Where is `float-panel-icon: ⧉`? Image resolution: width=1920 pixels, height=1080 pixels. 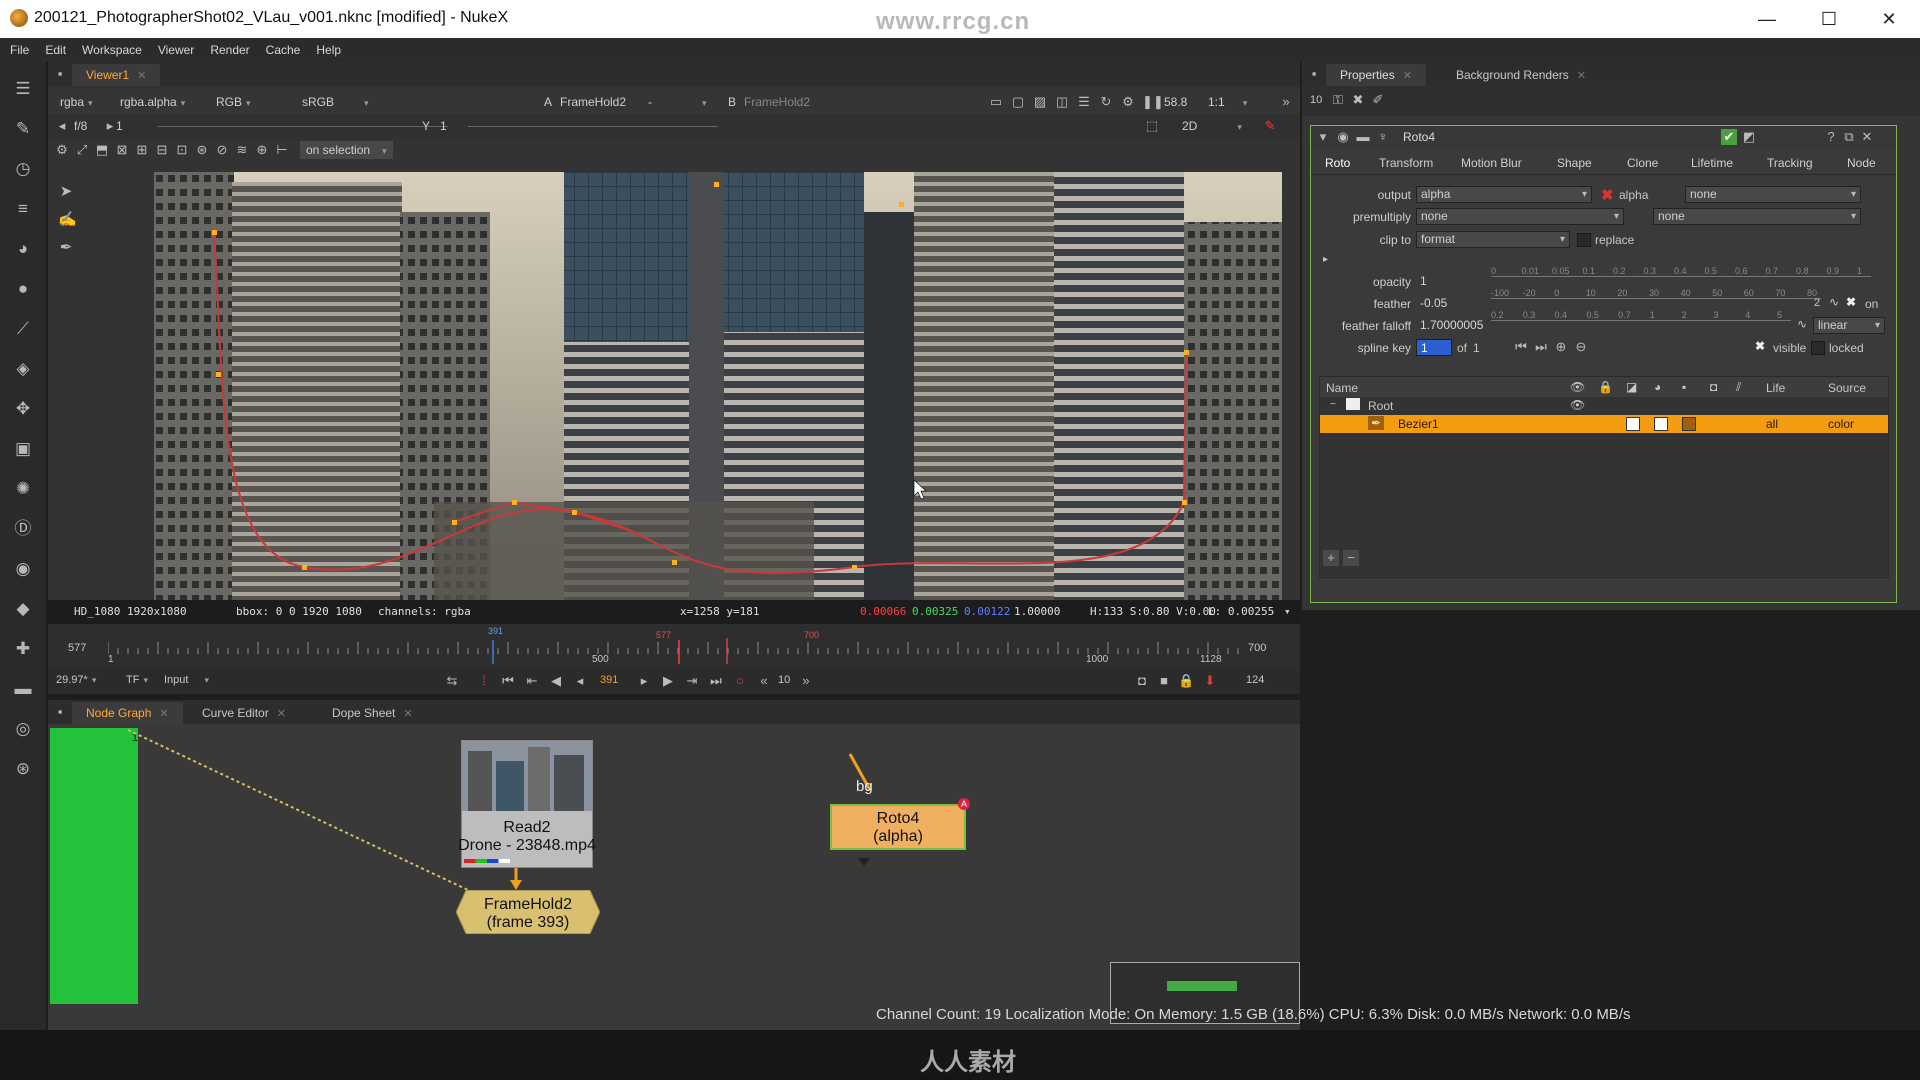
float-panel-icon: ⧉ is located at coordinates (1849, 137).